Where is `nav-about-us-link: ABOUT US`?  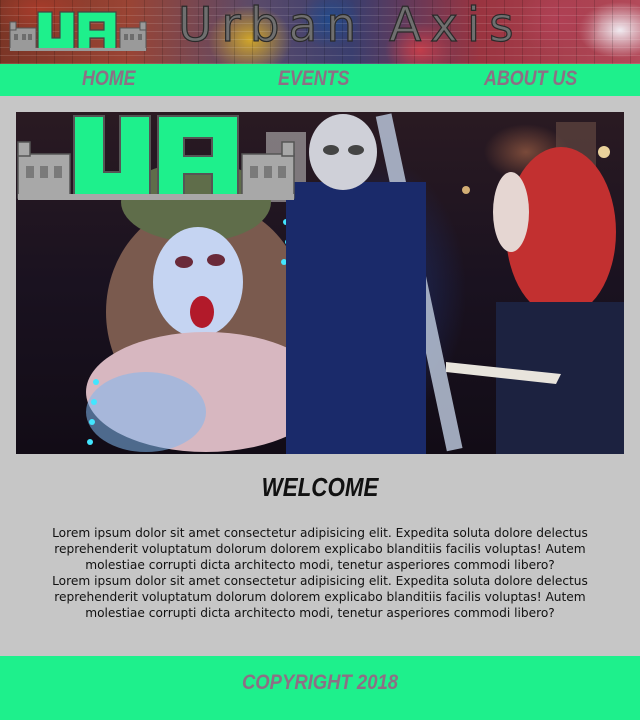
nav-about-us-link: ABOUT US is located at coordinates (530, 79).